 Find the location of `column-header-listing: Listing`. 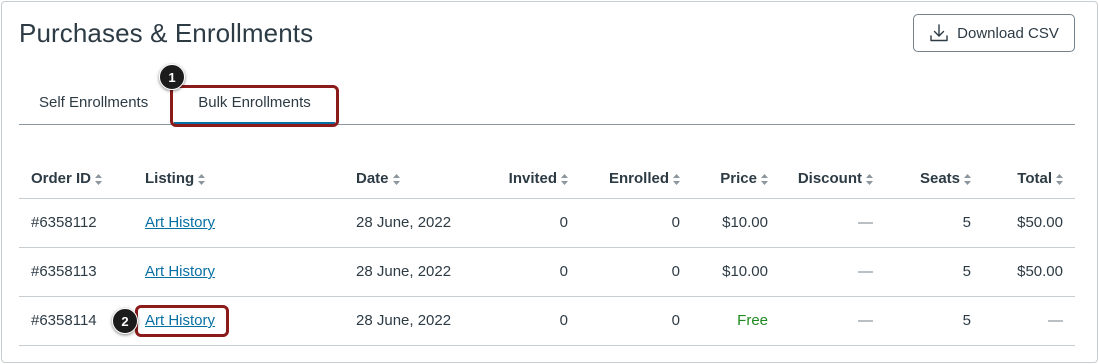

column-header-listing: Listing is located at coordinates (238, 179).